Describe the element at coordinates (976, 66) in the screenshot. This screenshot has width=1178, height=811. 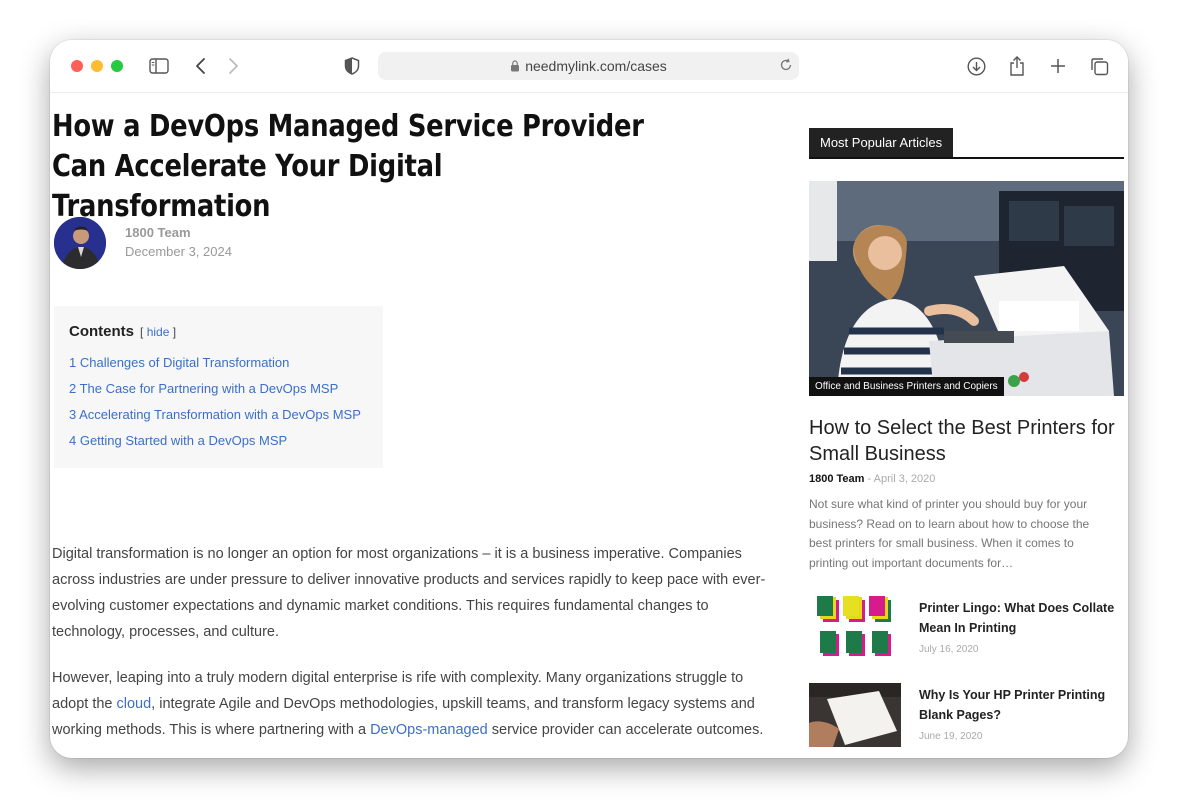
I see `download-icon` at that location.